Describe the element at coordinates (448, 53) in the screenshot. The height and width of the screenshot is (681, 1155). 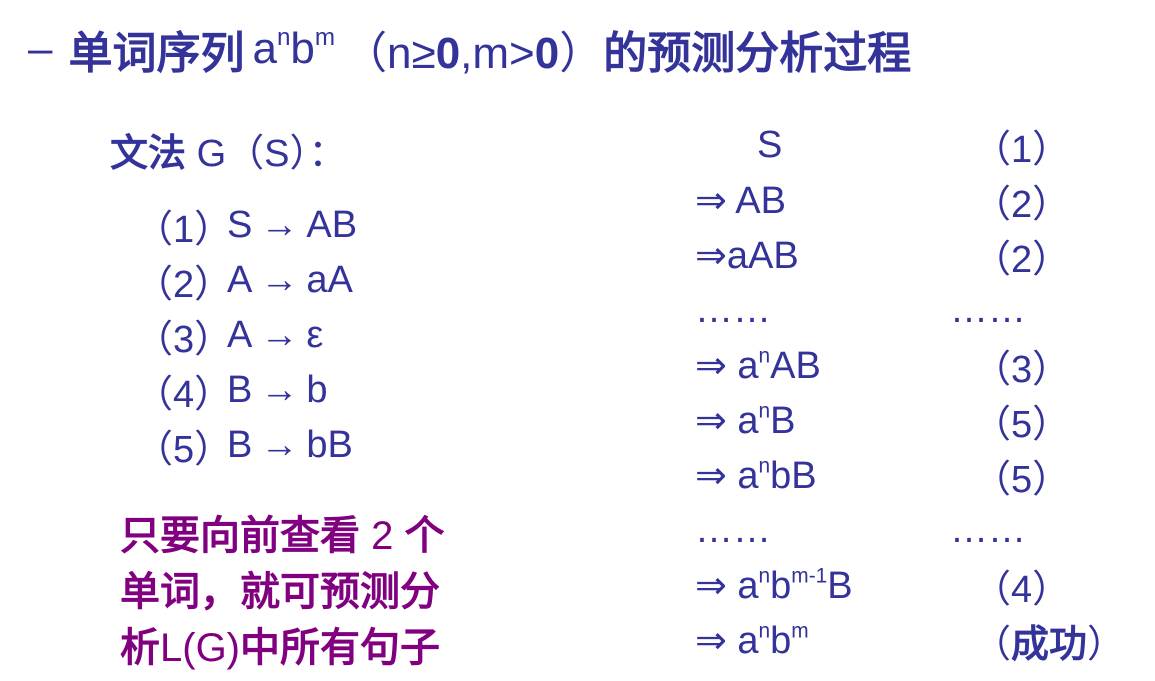
I see `cond-zero-1: 0` at that location.